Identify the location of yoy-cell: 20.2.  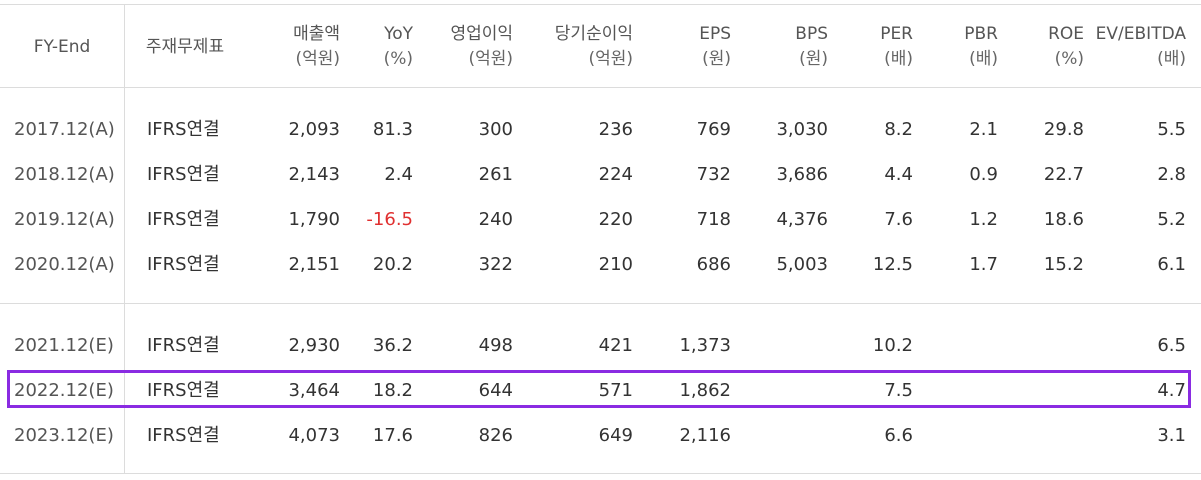
(392, 264).